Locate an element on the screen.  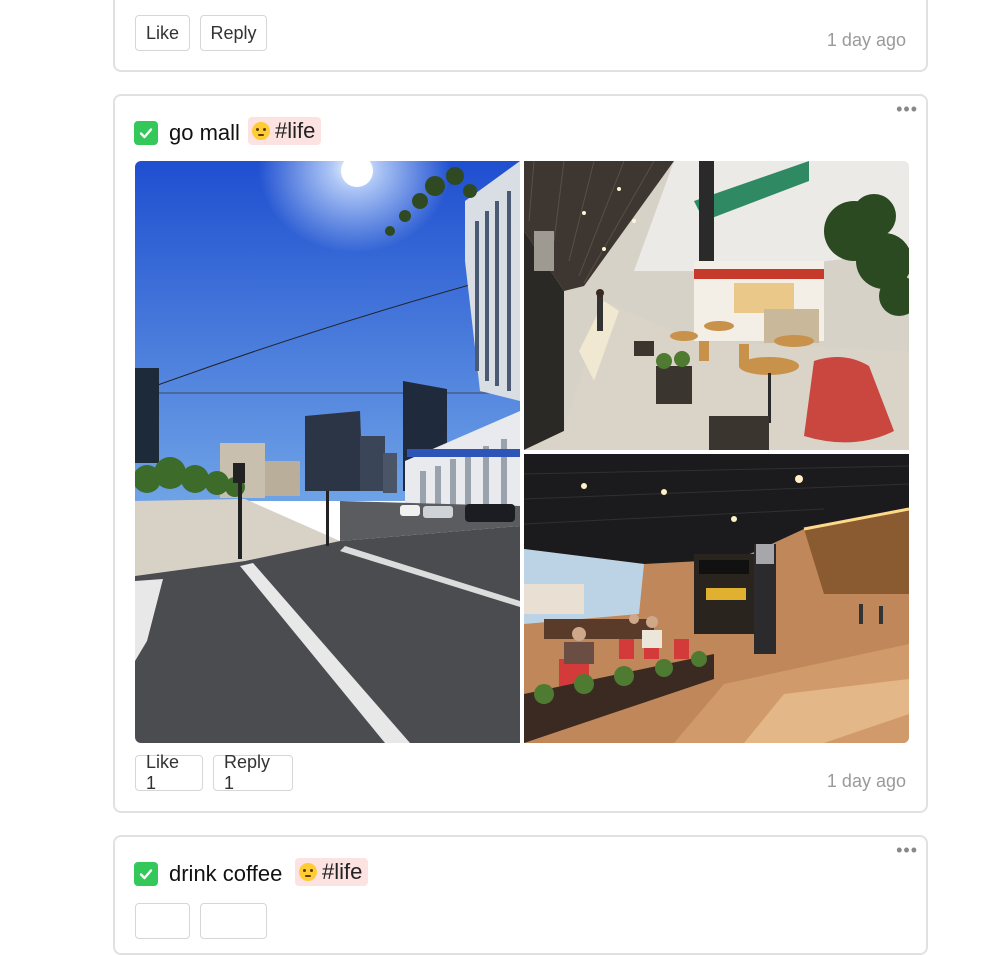
food-court-photo is located at coordinates (716, 305).